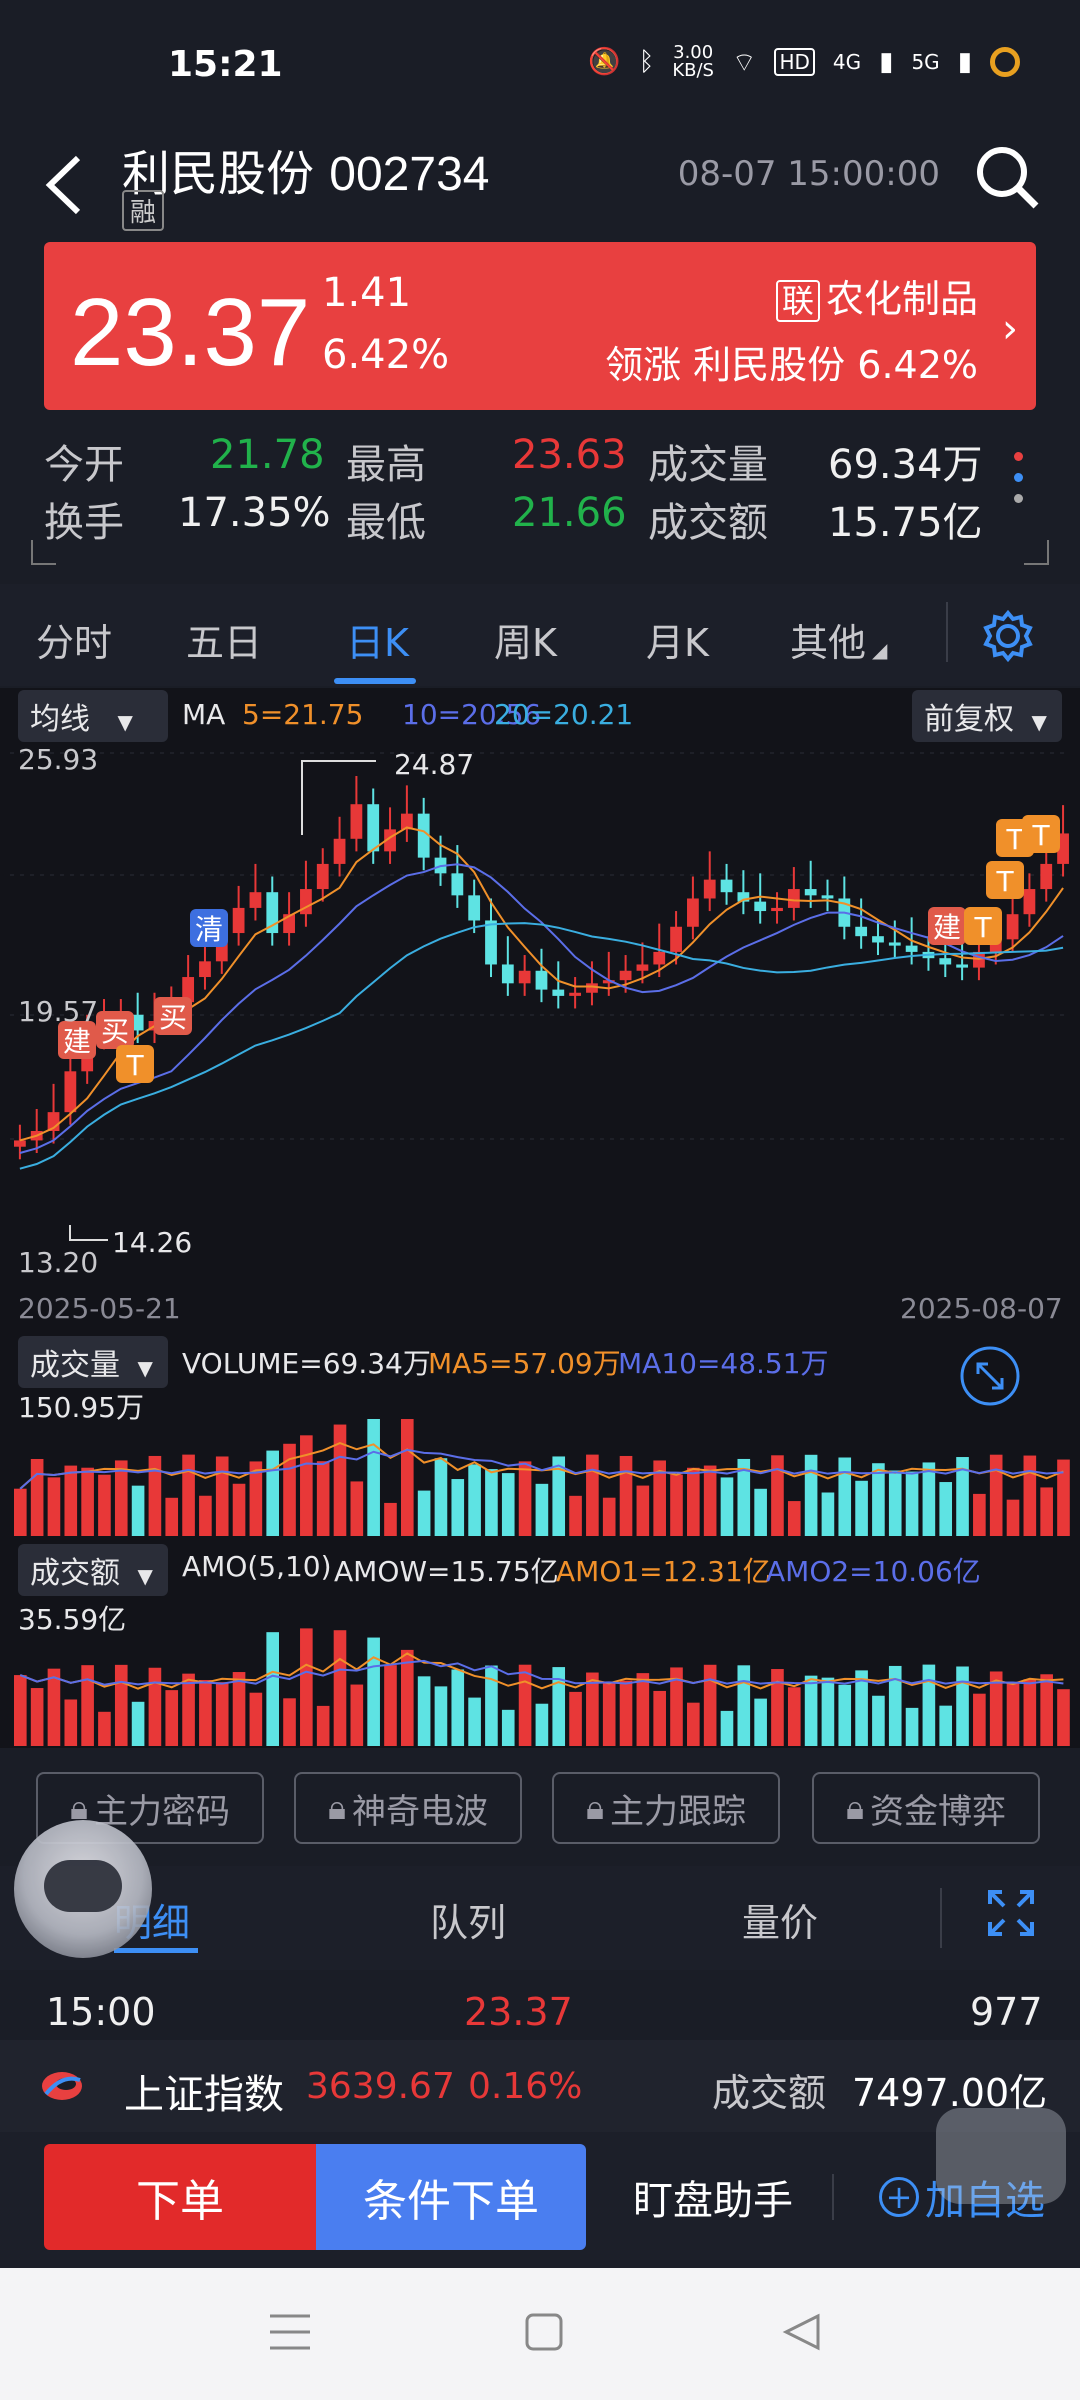 The height and width of the screenshot is (2400, 1080). Describe the element at coordinates (769, 365) in the screenshot. I see `lead-stock: 利民股份` at that location.